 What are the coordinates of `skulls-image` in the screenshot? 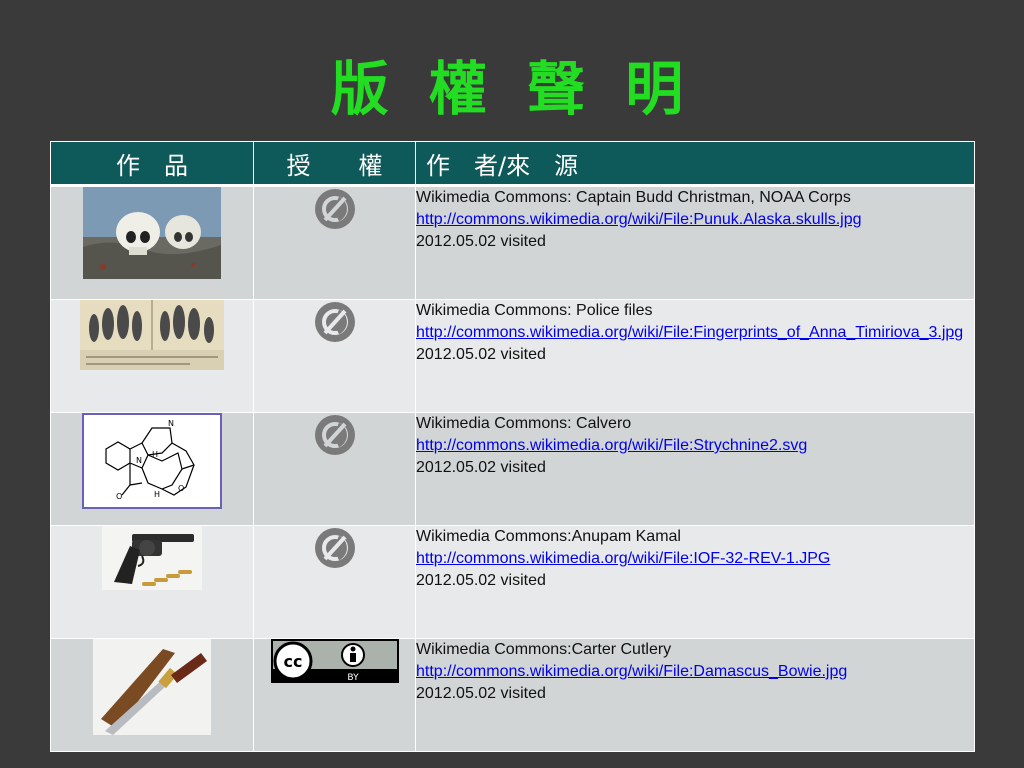 It's located at (152, 233).